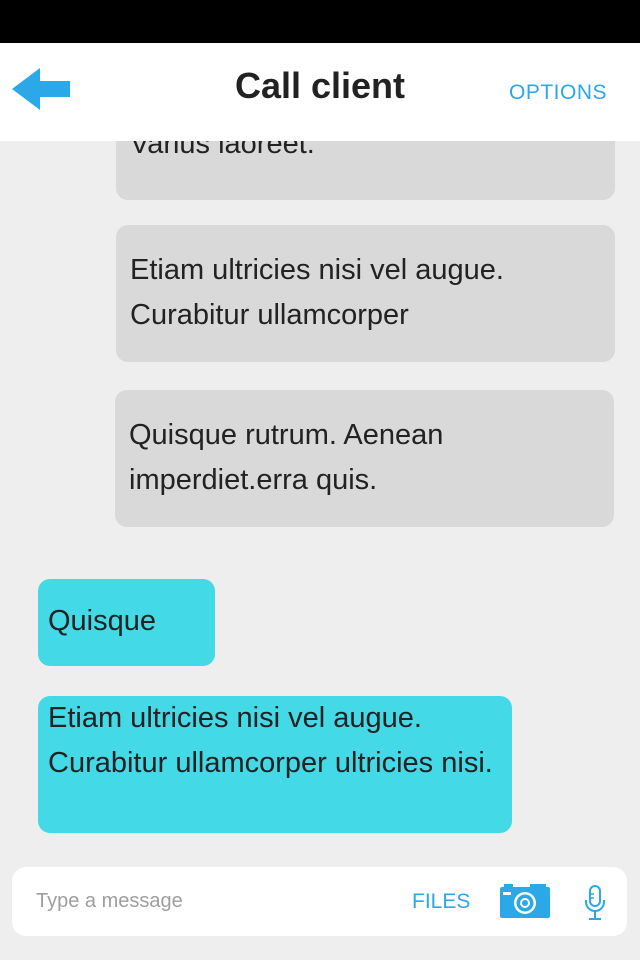 Image resolution: width=640 pixels, height=960 pixels. I want to click on message-outgoing: Quisque, so click(126, 622).